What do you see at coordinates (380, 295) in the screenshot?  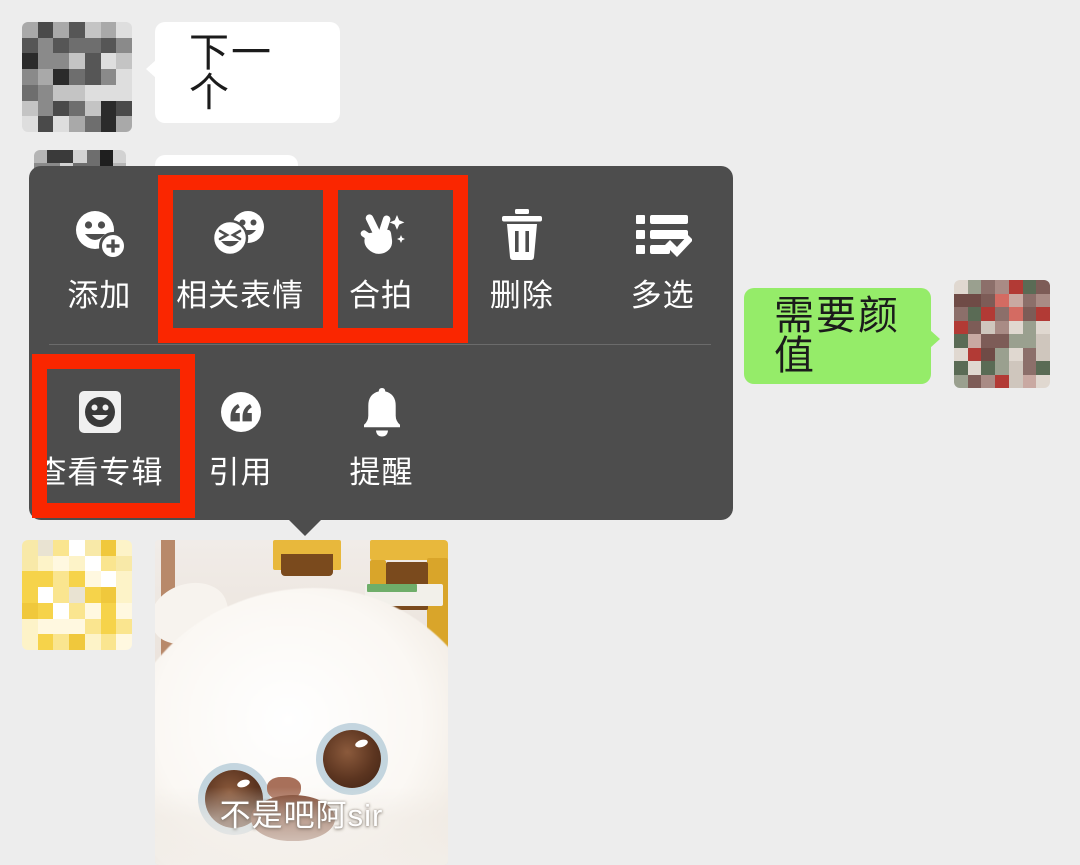 I see `menu-item-label: 合拍` at bounding box center [380, 295].